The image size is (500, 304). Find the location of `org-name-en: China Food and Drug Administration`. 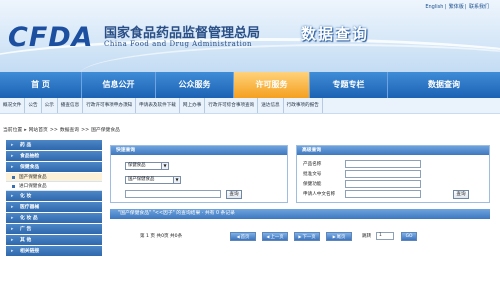

org-name-en: China Food and Drug Administration is located at coordinates (178, 44).